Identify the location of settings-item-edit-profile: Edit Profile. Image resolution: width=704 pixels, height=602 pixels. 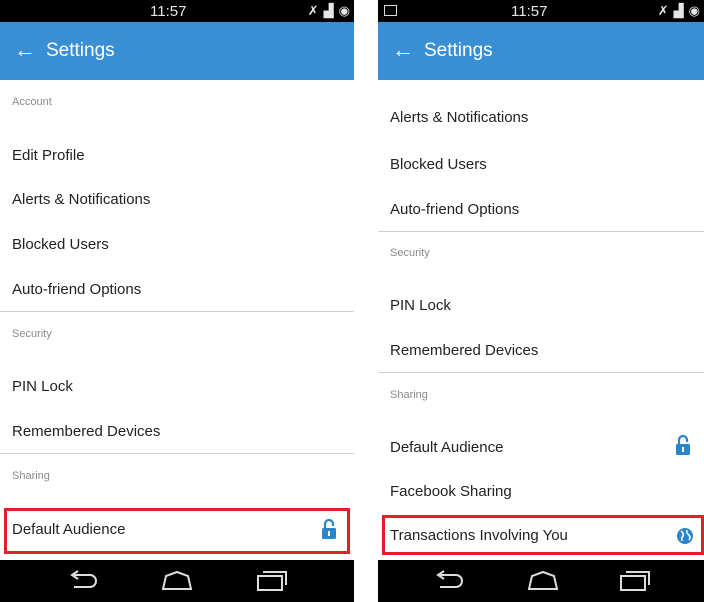
(177, 156).